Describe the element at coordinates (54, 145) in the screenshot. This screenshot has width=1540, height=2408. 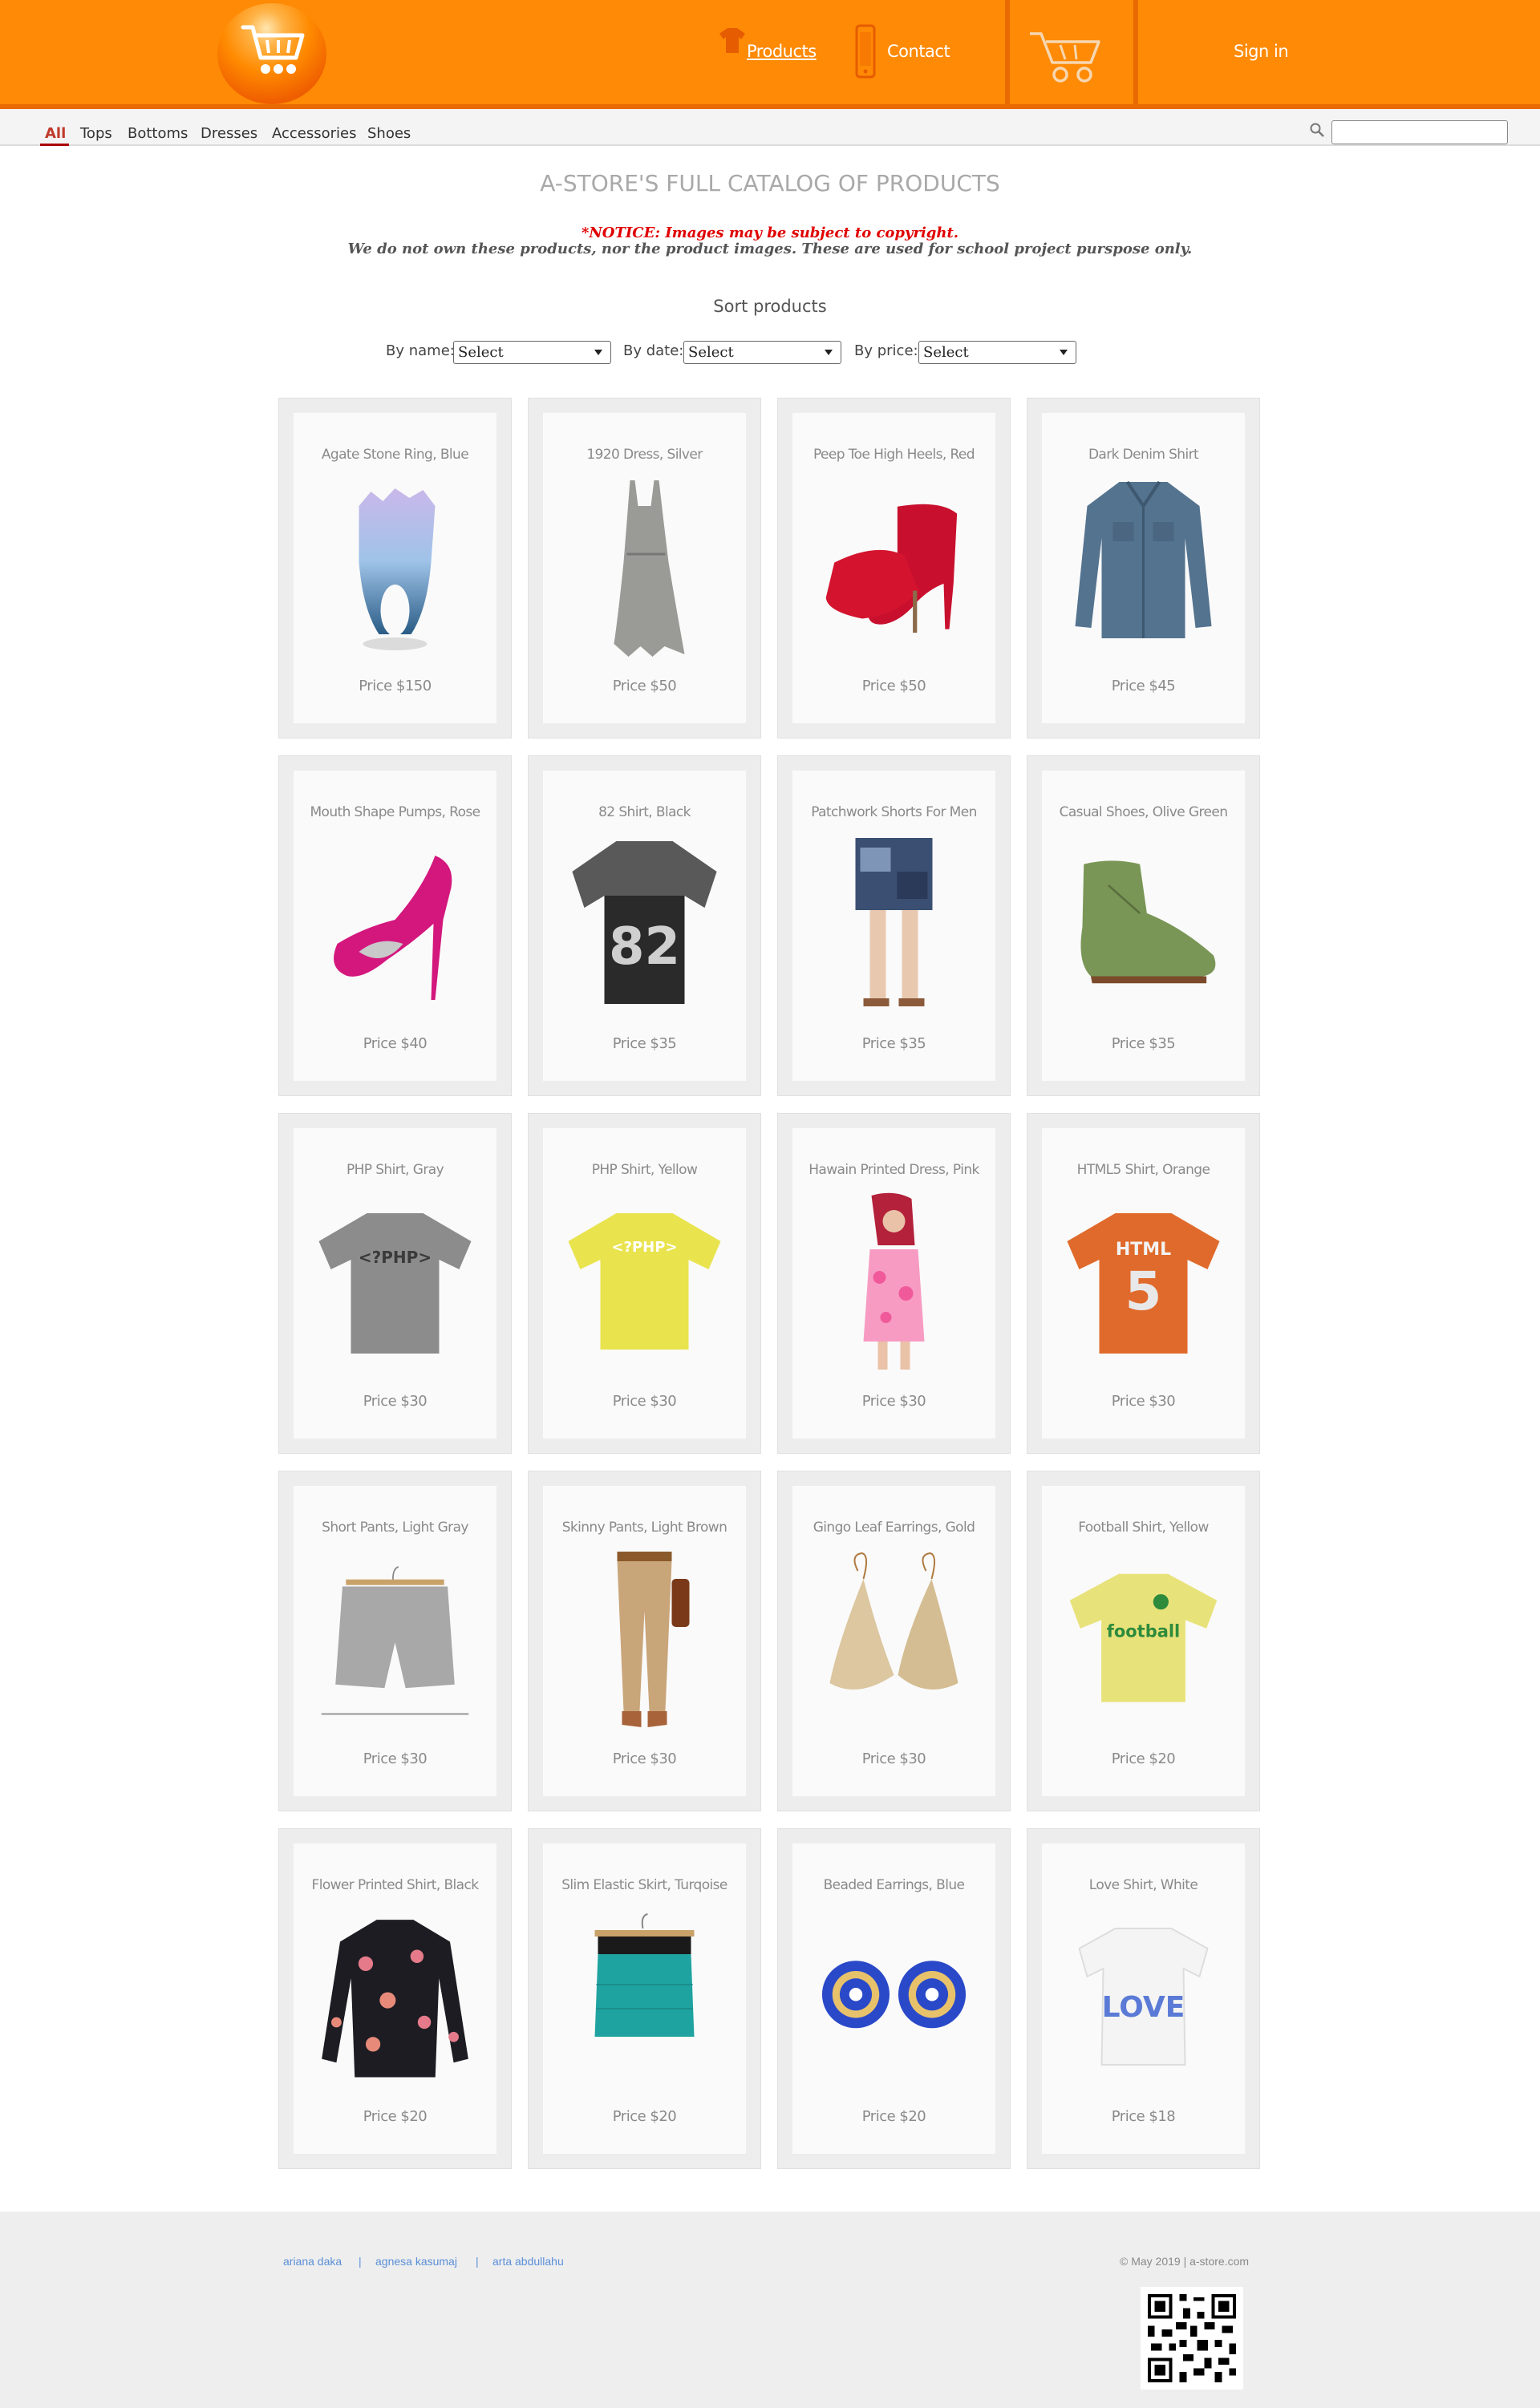
I see `active-category-underline` at that location.